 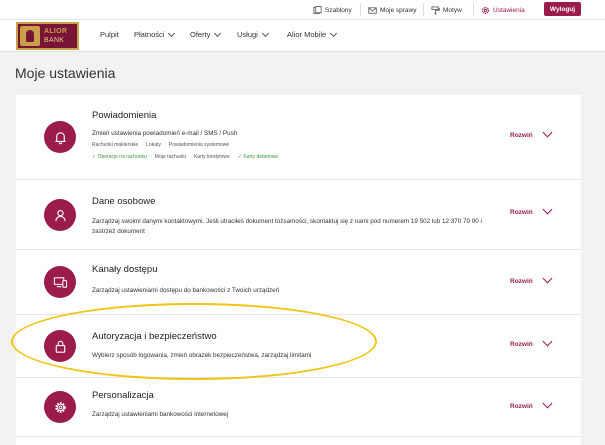 I want to click on nav-item-pulpit: Pulpit, so click(x=109, y=34).